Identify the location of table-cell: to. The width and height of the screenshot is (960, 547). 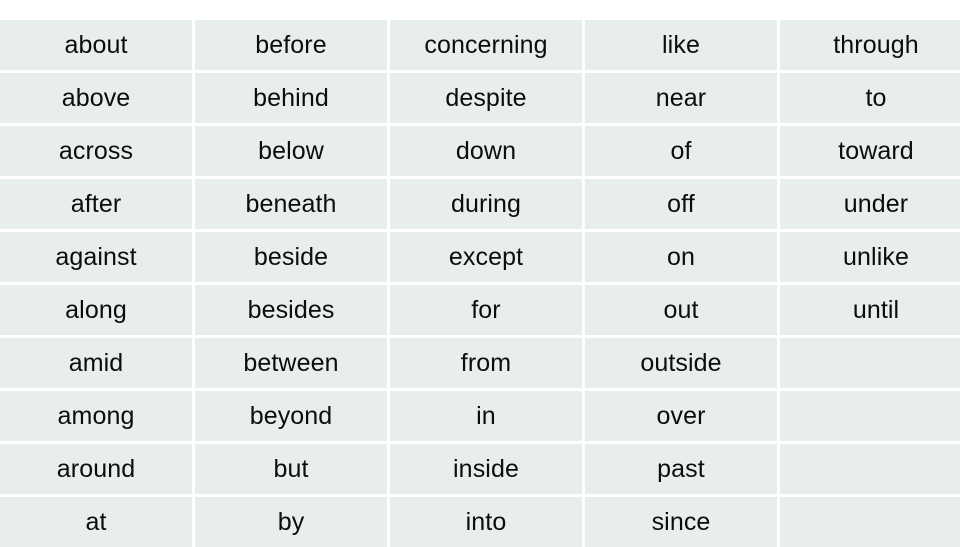
(870, 99).